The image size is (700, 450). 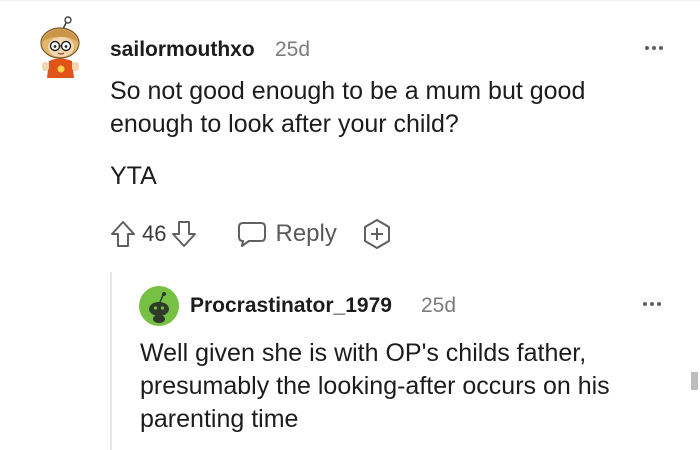 What do you see at coordinates (133, 176) in the screenshot?
I see `comment-paragraph: YTA` at bounding box center [133, 176].